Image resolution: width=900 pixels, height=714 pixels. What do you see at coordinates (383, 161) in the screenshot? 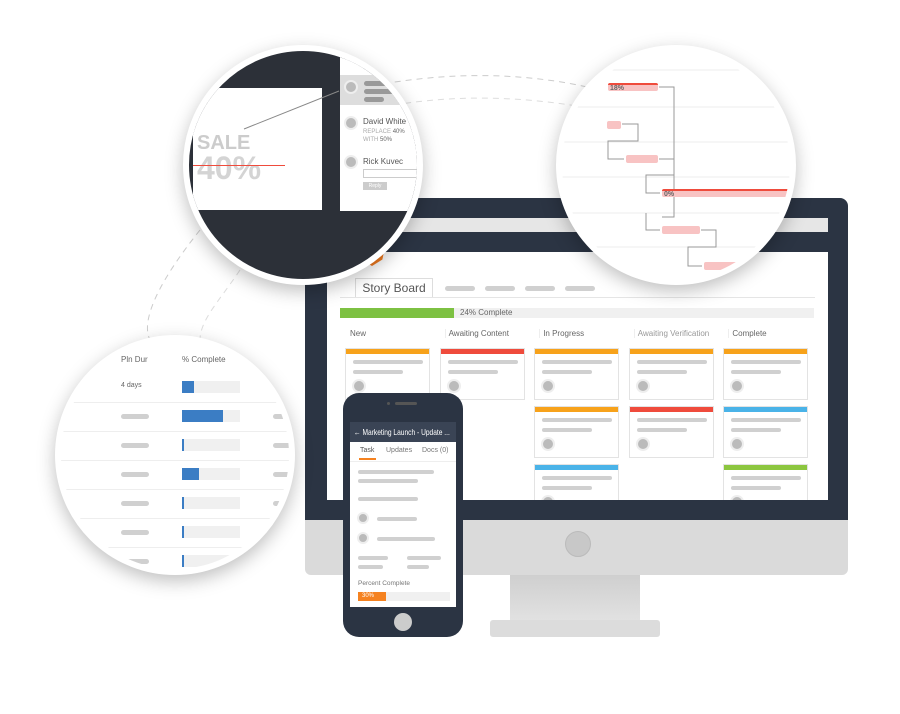
I see `comment-author: Rick Kuvec` at bounding box center [383, 161].